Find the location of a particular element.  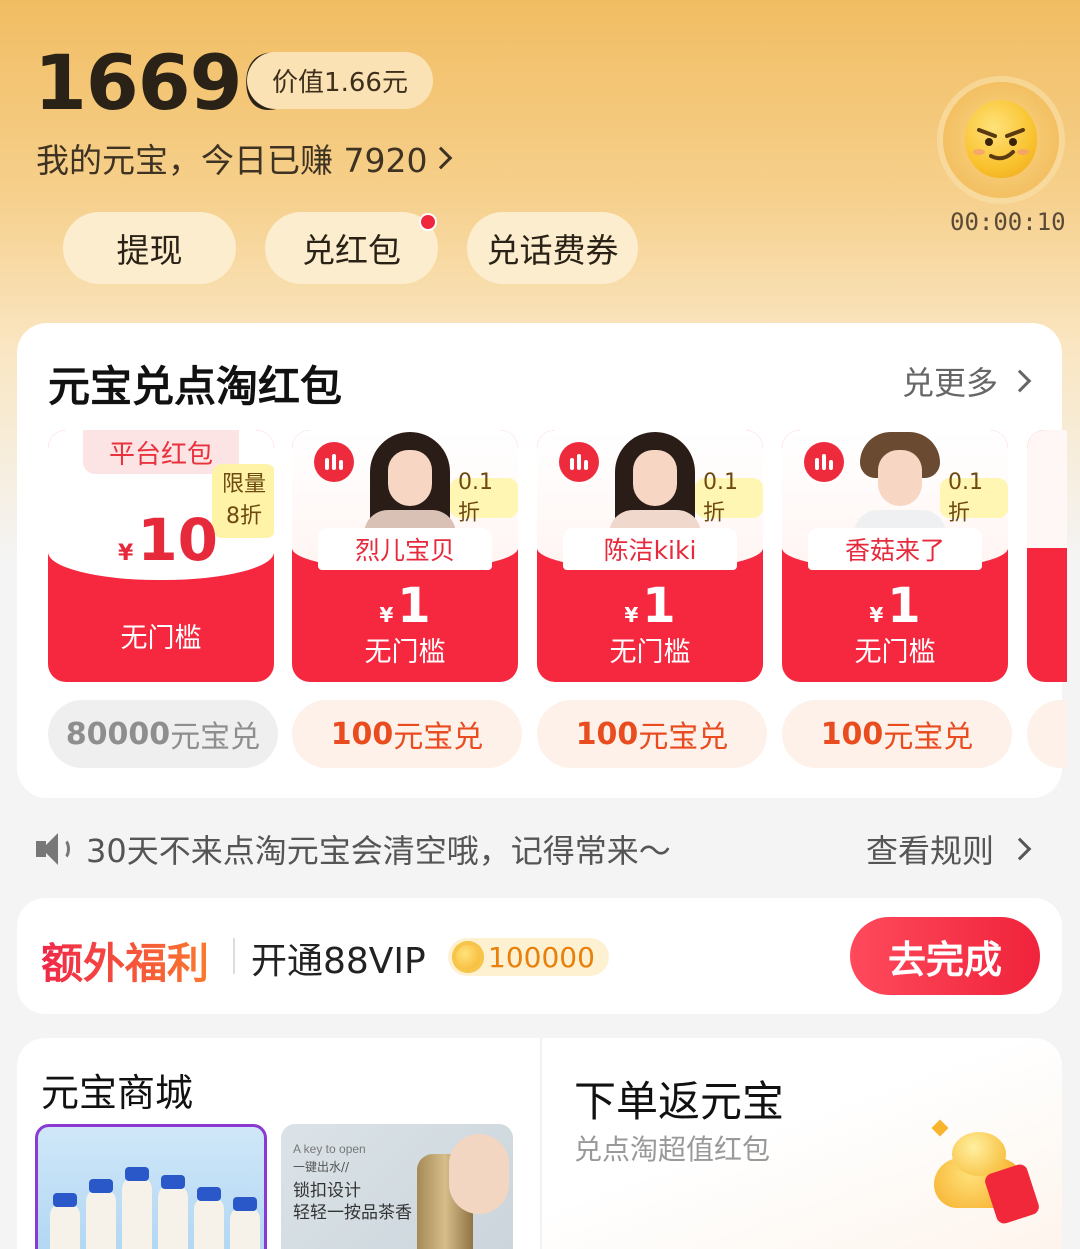

complete-task-button: 去完成 is located at coordinates (945, 956).